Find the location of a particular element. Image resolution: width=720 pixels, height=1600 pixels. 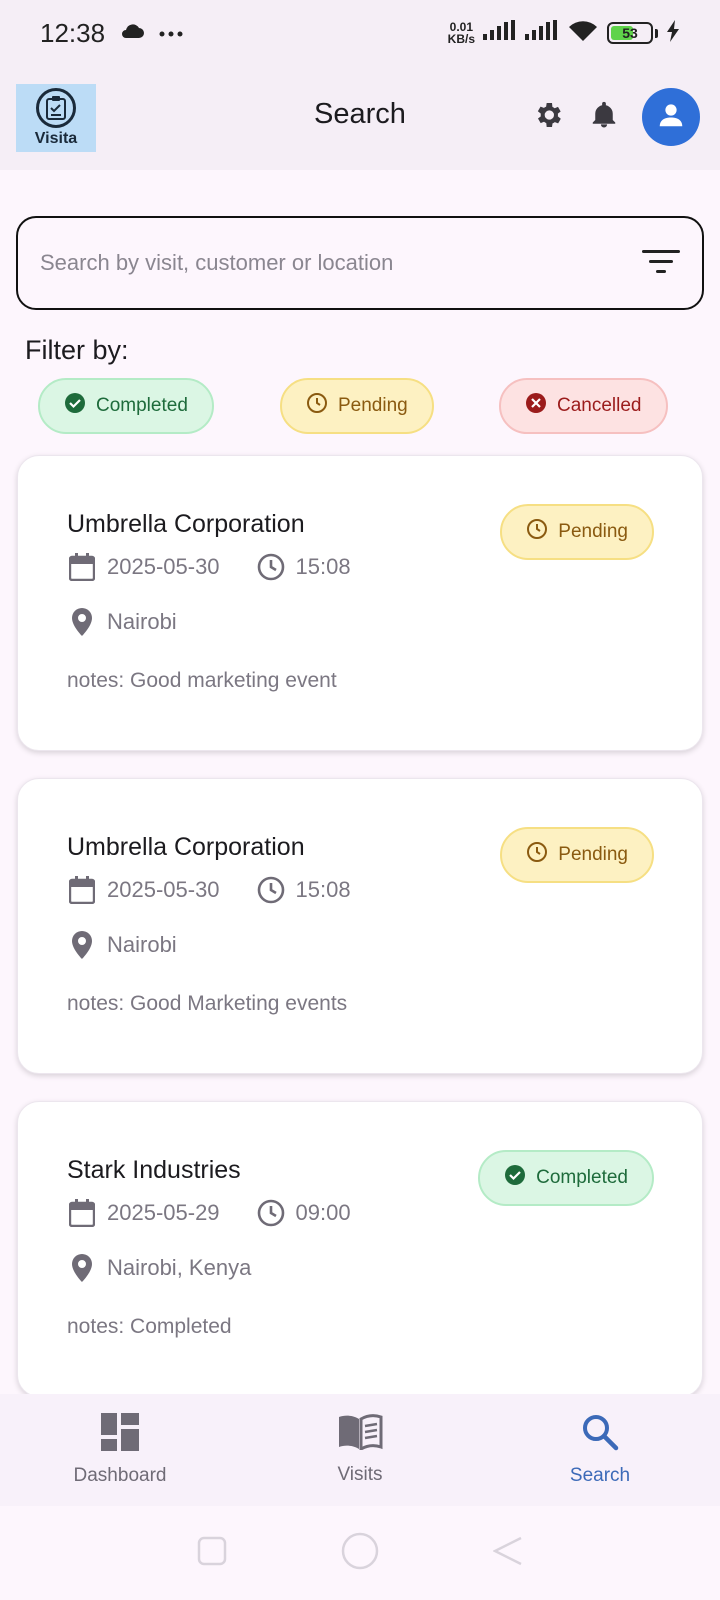

filter-list-icon is located at coordinates (661, 263).